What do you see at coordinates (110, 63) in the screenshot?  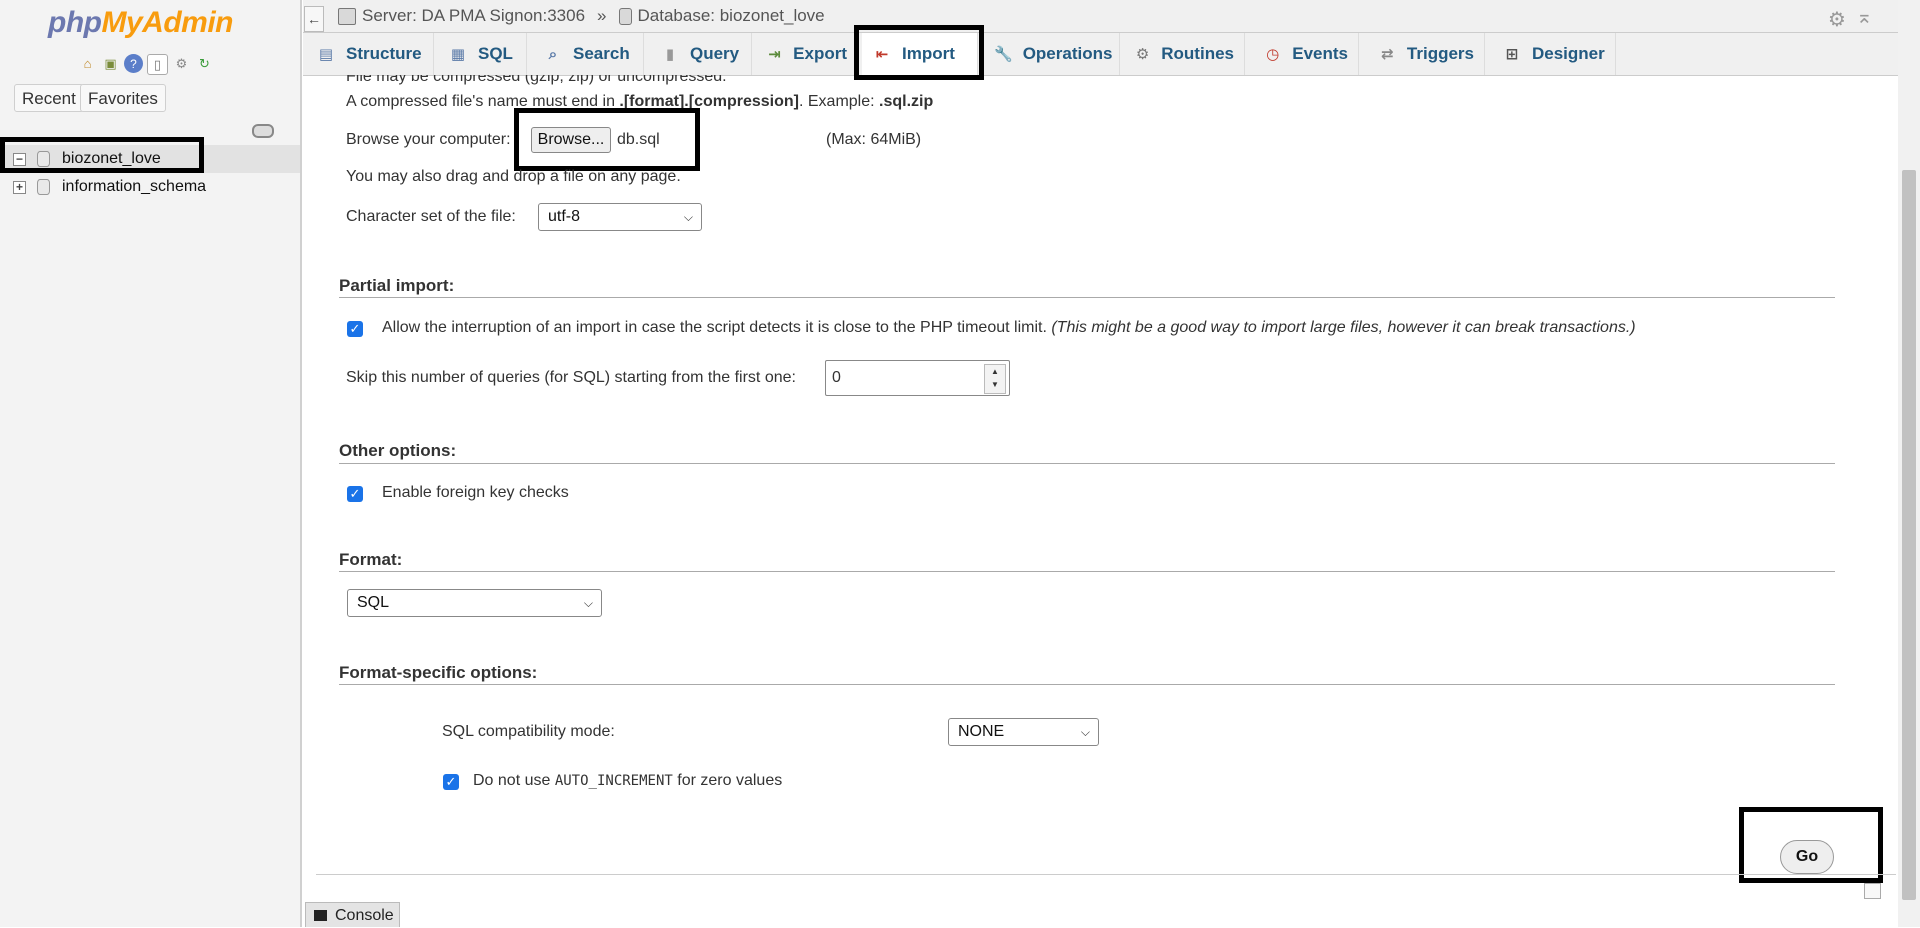 I see `exit-icon: ▣` at bounding box center [110, 63].